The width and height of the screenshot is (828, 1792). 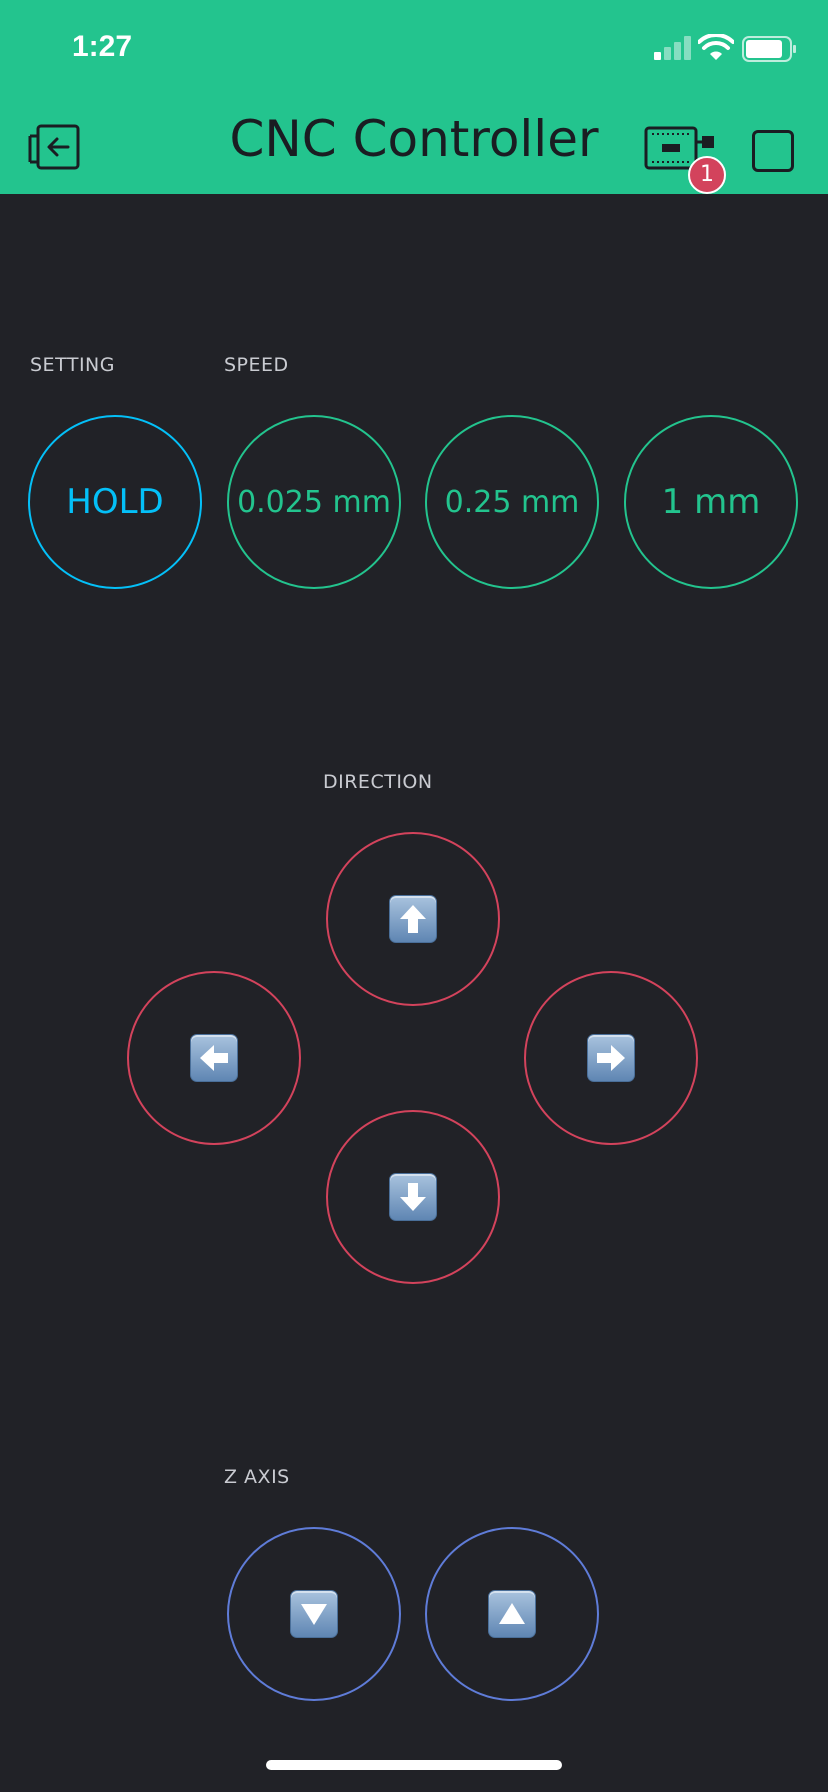 What do you see at coordinates (769, 49) in the screenshot?
I see `battery-icon` at bounding box center [769, 49].